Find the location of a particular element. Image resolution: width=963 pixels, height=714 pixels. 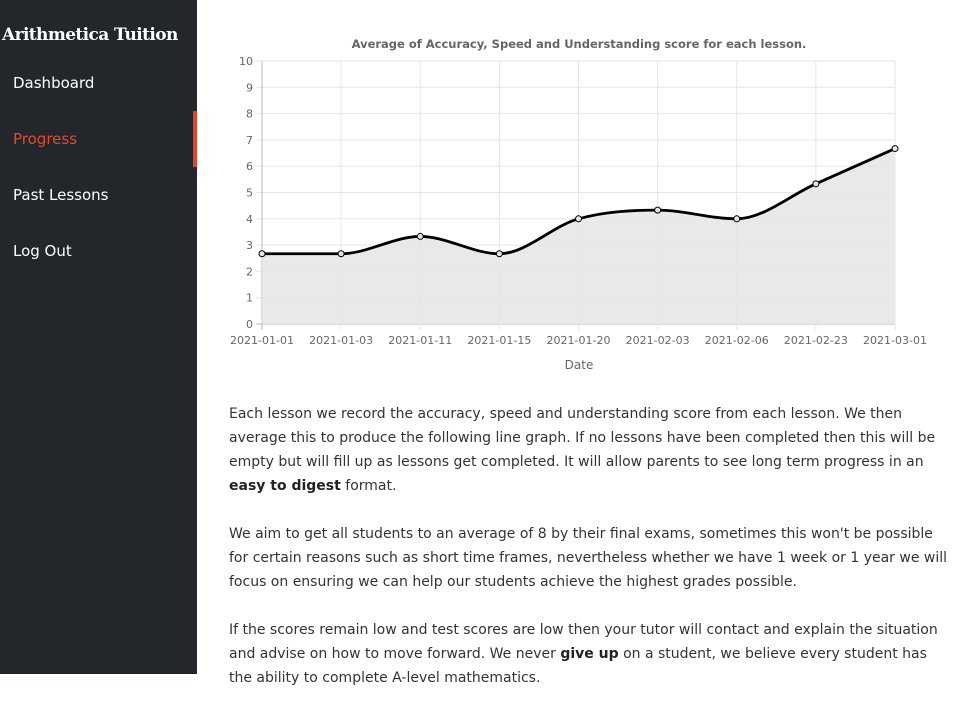

x-tick-label: 2021-01-20 is located at coordinates (579, 340).